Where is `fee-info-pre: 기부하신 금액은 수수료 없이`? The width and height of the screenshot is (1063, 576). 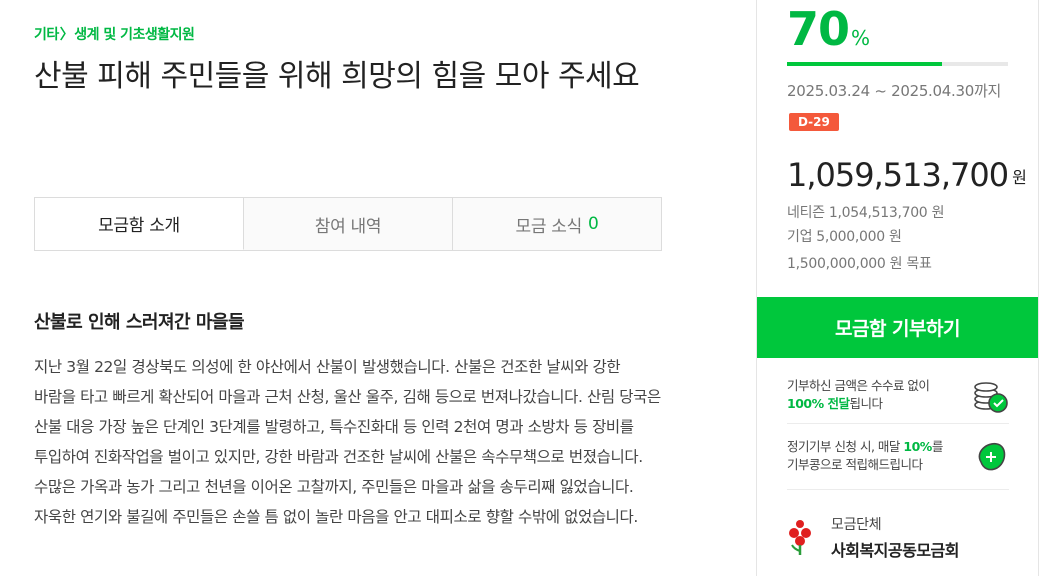
fee-info-pre: 기부하신 금액은 수수료 없이 is located at coordinates (858, 385).